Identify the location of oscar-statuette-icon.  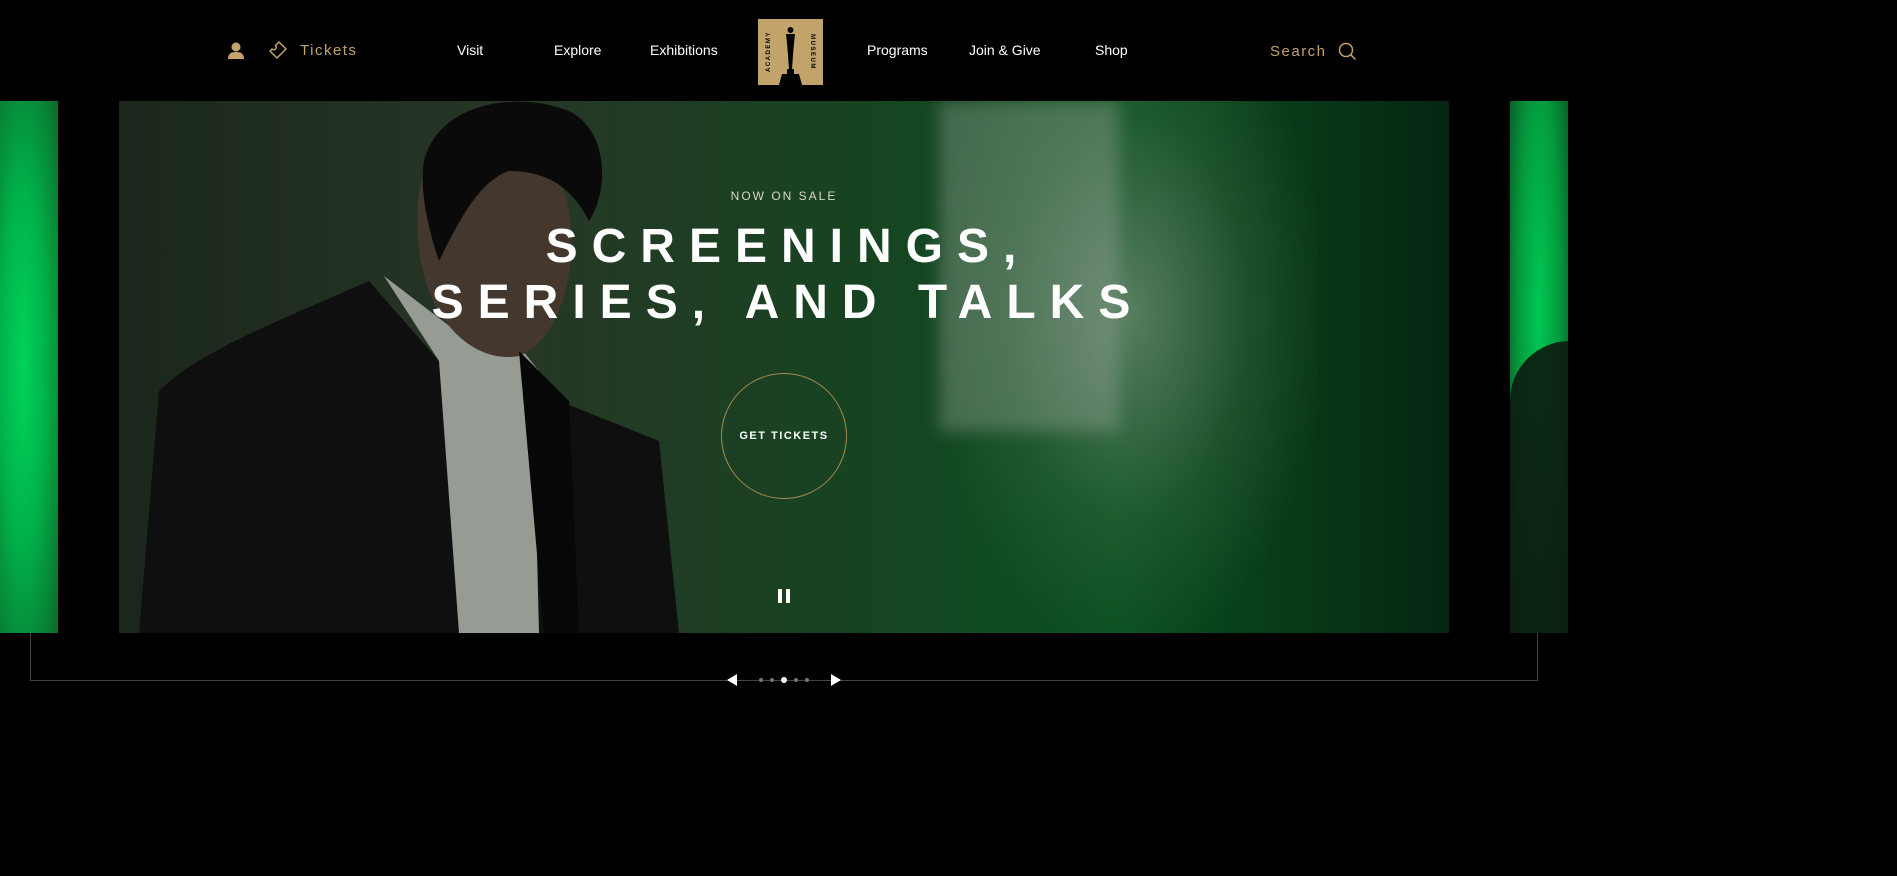
(790, 56).